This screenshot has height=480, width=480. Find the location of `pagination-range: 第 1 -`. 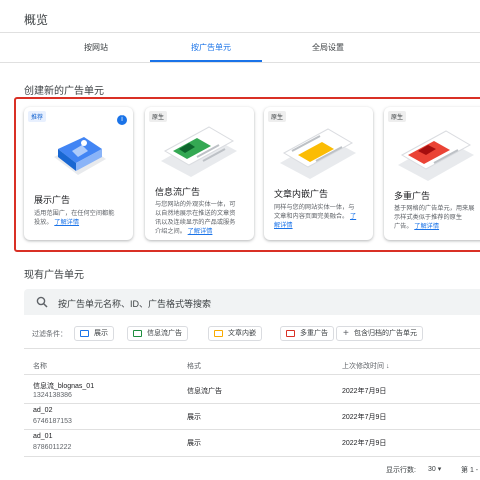

pagination-range: 第 1 - is located at coordinates (470, 470).